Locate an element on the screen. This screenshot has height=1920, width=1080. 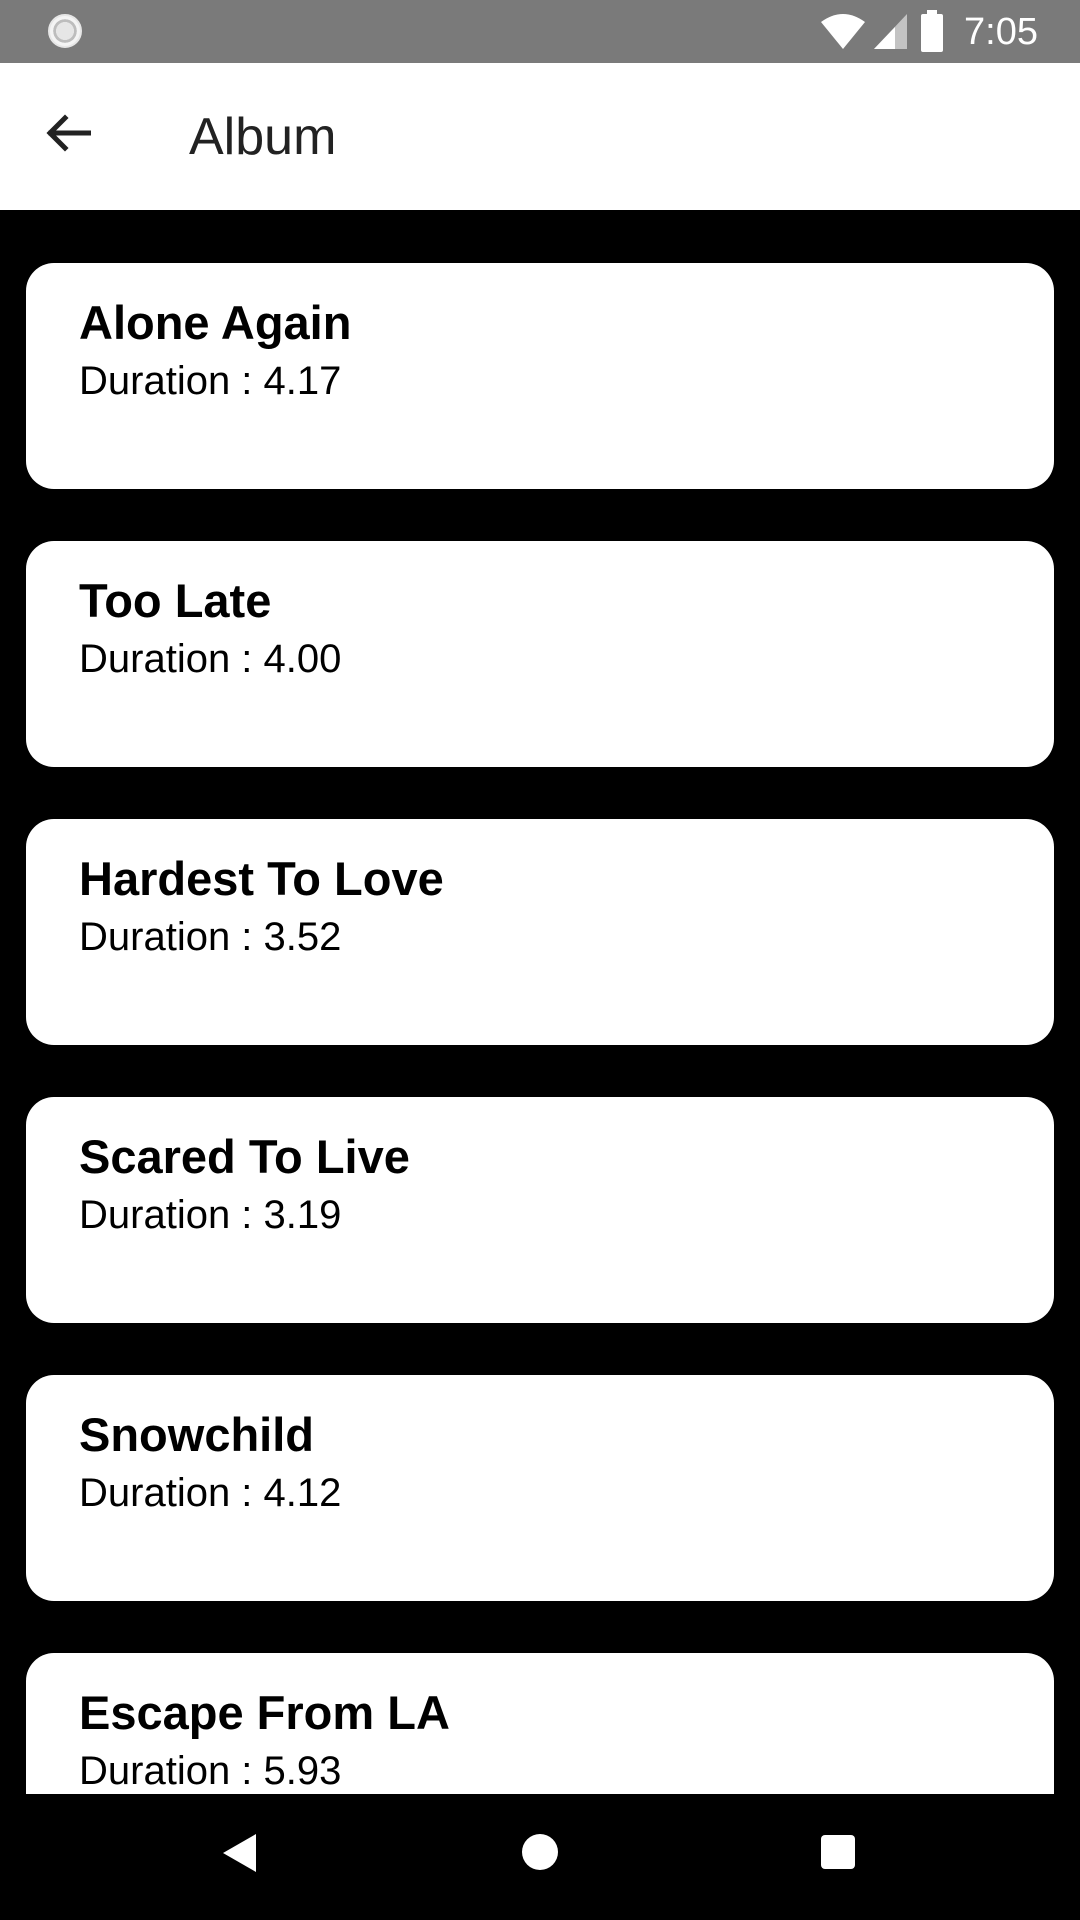
track-title: Snowchild is located at coordinates (196, 1434).